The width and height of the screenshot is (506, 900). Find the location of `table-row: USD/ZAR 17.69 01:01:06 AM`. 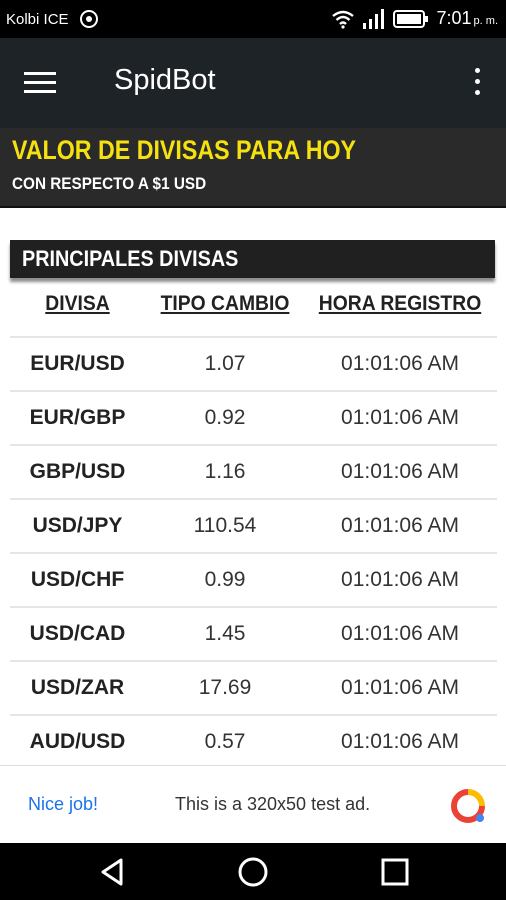

table-row: USD/ZAR 17.69 01:01:06 AM is located at coordinates (253, 687).